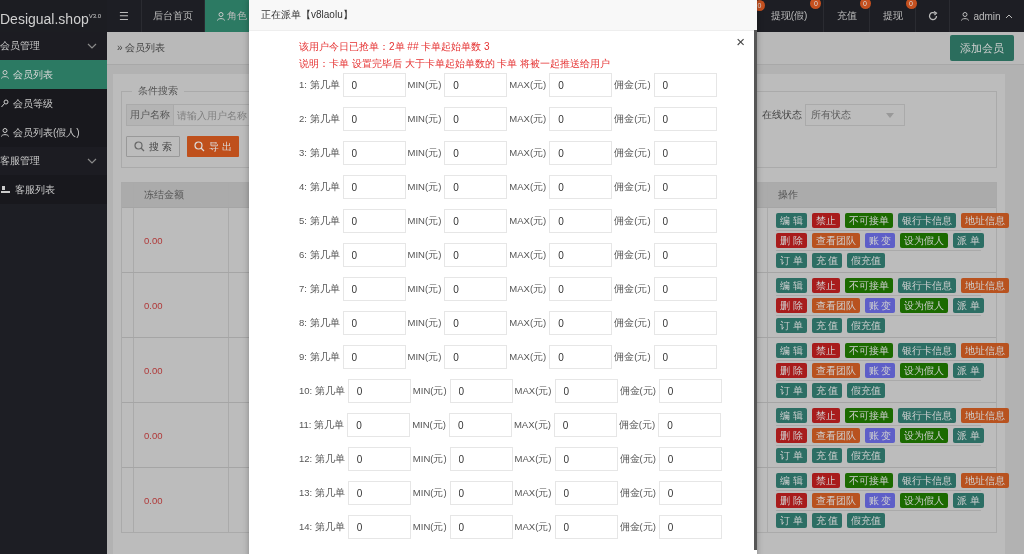 The height and width of the screenshot is (554, 1024). What do you see at coordinates (855, 115) in the screenshot?
I see `status-select: 所有状态` at bounding box center [855, 115].